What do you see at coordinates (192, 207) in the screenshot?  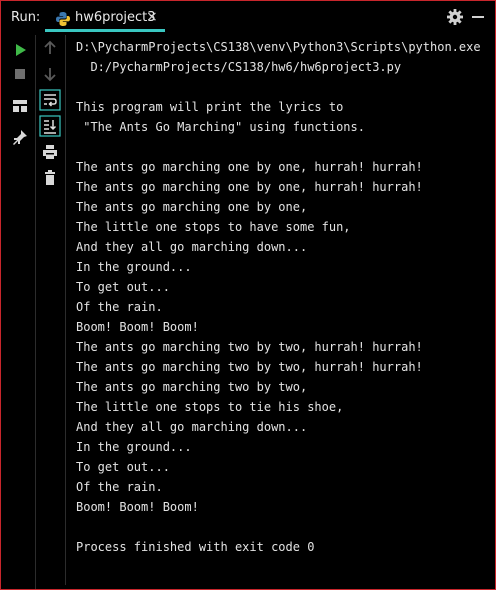 I see `console-line: The ants go marching one by one,` at bounding box center [192, 207].